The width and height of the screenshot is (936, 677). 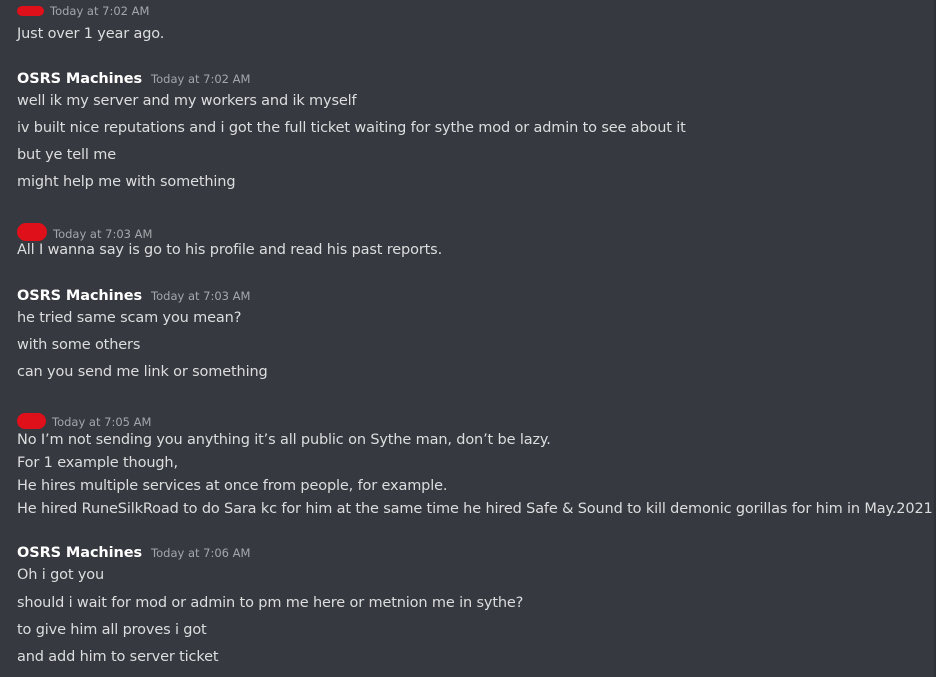 What do you see at coordinates (79, 345) in the screenshot?
I see `message-text: with some others` at bounding box center [79, 345].